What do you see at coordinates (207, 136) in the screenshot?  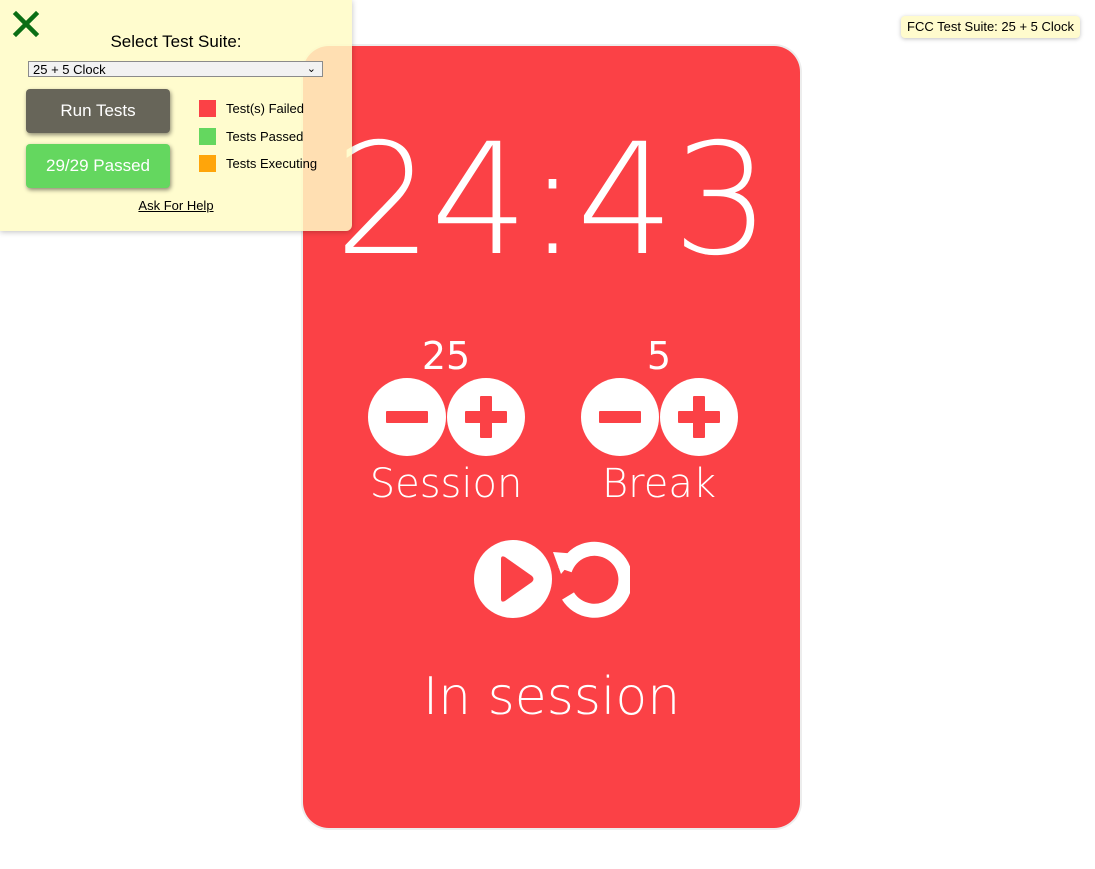 I see `passed-swatch` at bounding box center [207, 136].